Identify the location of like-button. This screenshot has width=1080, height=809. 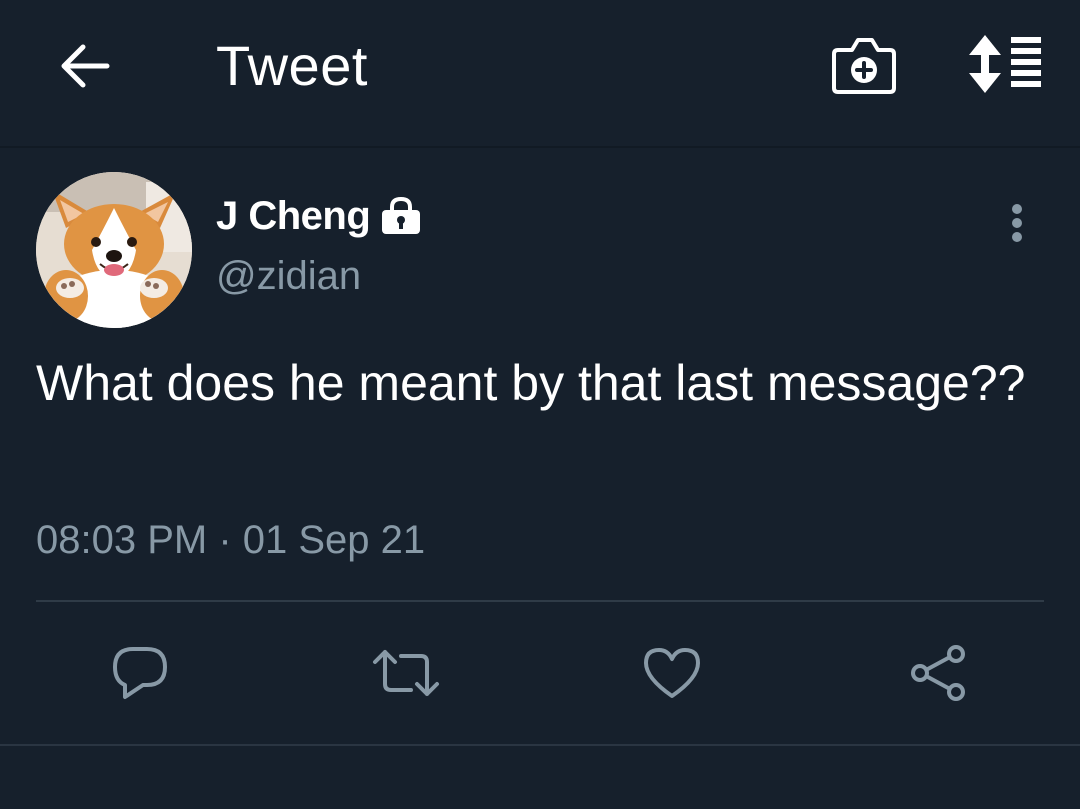
(672, 673).